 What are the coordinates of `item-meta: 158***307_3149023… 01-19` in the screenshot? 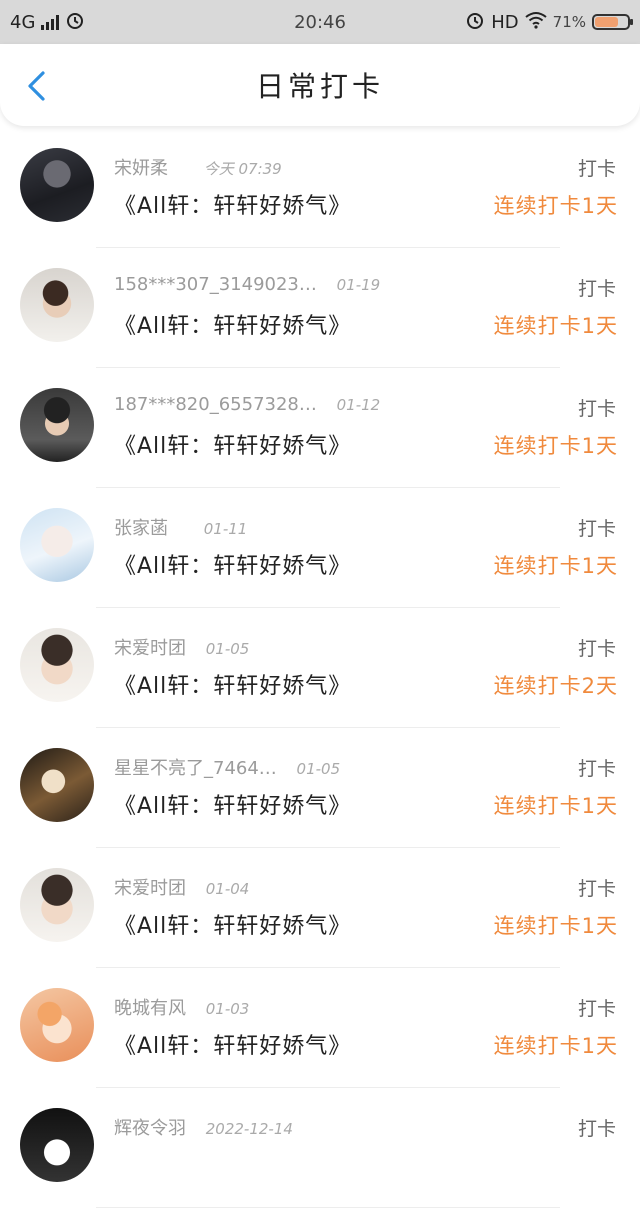 It's located at (247, 284).